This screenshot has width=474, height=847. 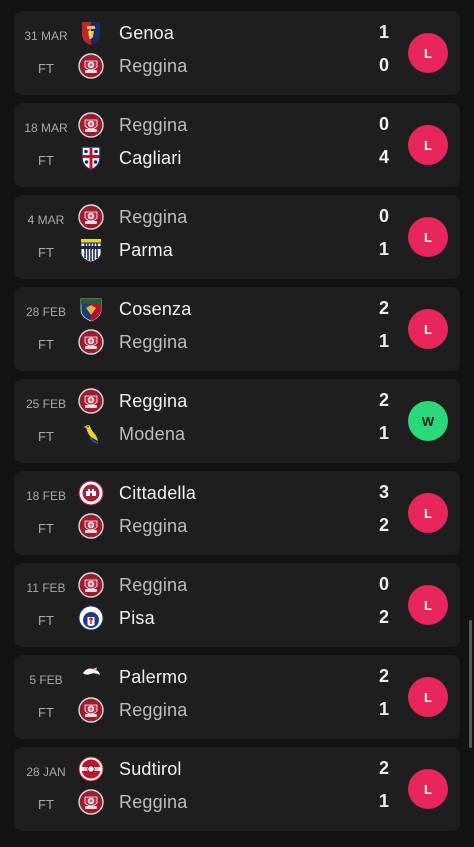 I want to click on away-score: 4, so click(x=383, y=157).